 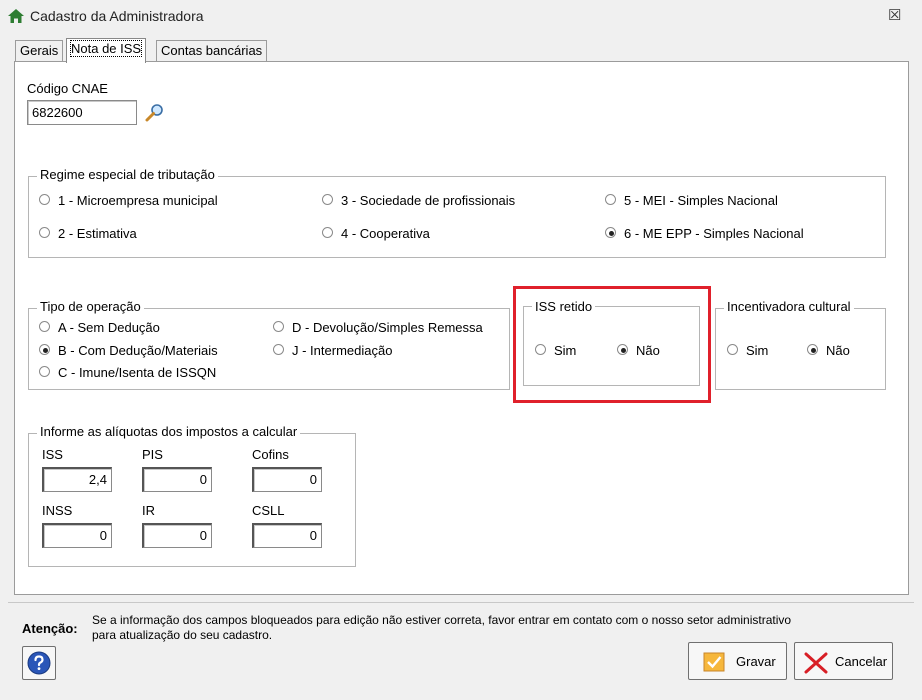 What do you see at coordinates (109, 327) in the screenshot?
I see `operacao-label-a: A - Sem Dedução` at bounding box center [109, 327].